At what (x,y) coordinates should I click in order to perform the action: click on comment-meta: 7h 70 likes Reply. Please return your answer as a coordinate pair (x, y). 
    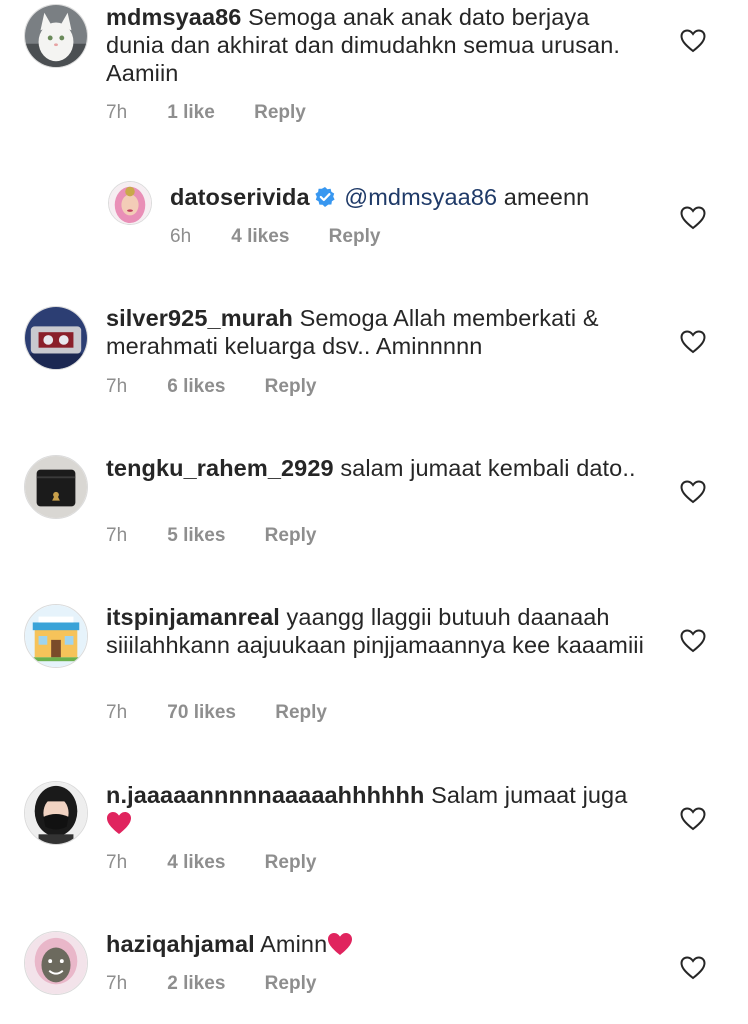
    Looking at the image, I should click on (216, 713).